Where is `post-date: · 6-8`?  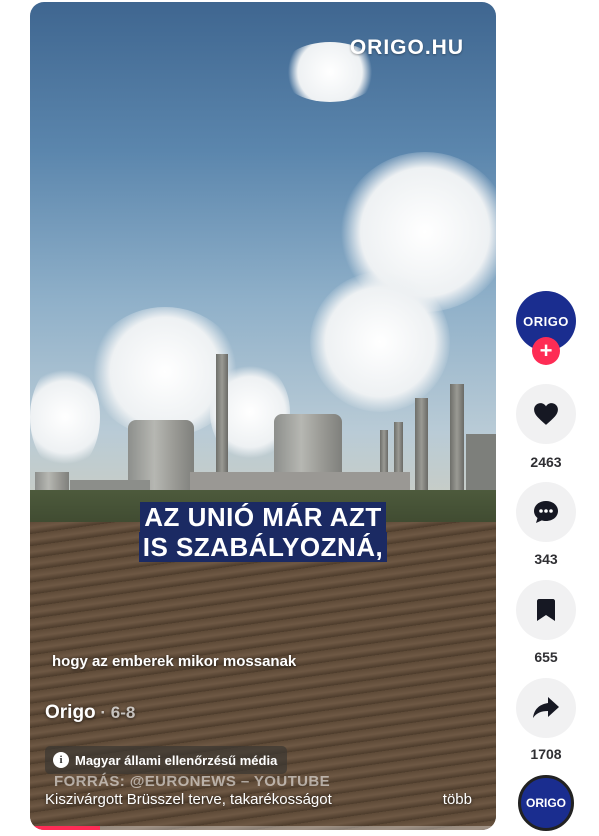 post-date: · 6-8 is located at coordinates (115, 712).